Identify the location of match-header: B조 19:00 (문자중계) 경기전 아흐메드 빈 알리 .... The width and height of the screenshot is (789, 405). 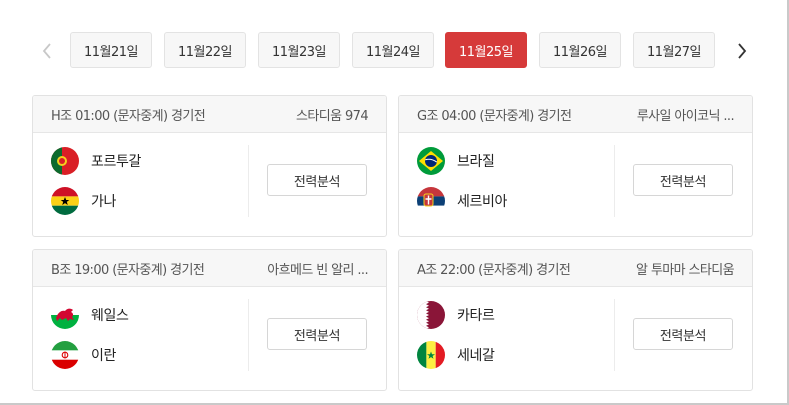
(209, 268).